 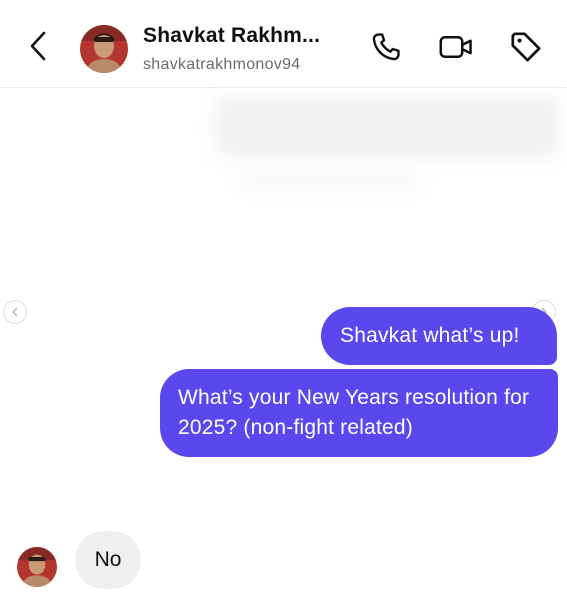 I want to click on previous-arrow-button, so click(x=15, y=312).